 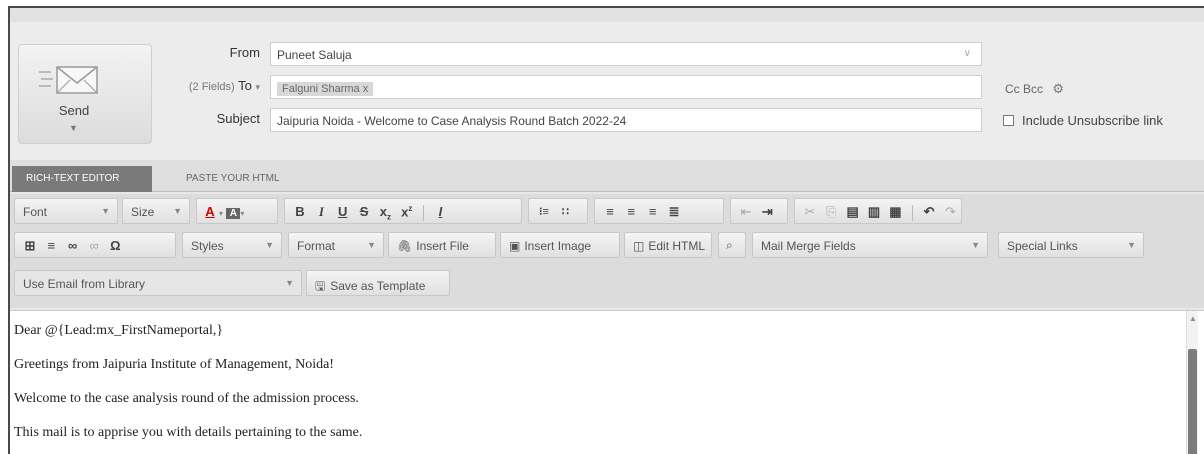 What do you see at coordinates (1092, 120) in the screenshot?
I see `unsubscribe-label: Include Unsubscribe link` at bounding box center [1092, 120].